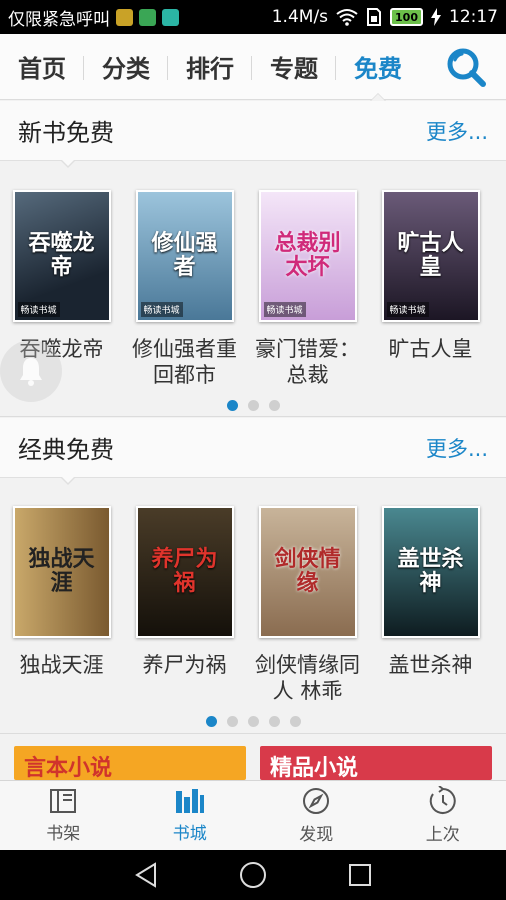  I want to click on history-icon, so click(442, 800).